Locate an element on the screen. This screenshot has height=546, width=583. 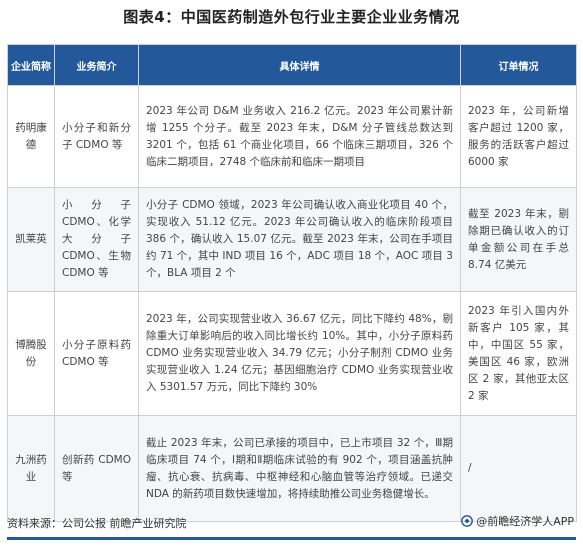
source-note: 资料来源：公司公报 前瞻产业研究院 is located at coordinates (97, 523).